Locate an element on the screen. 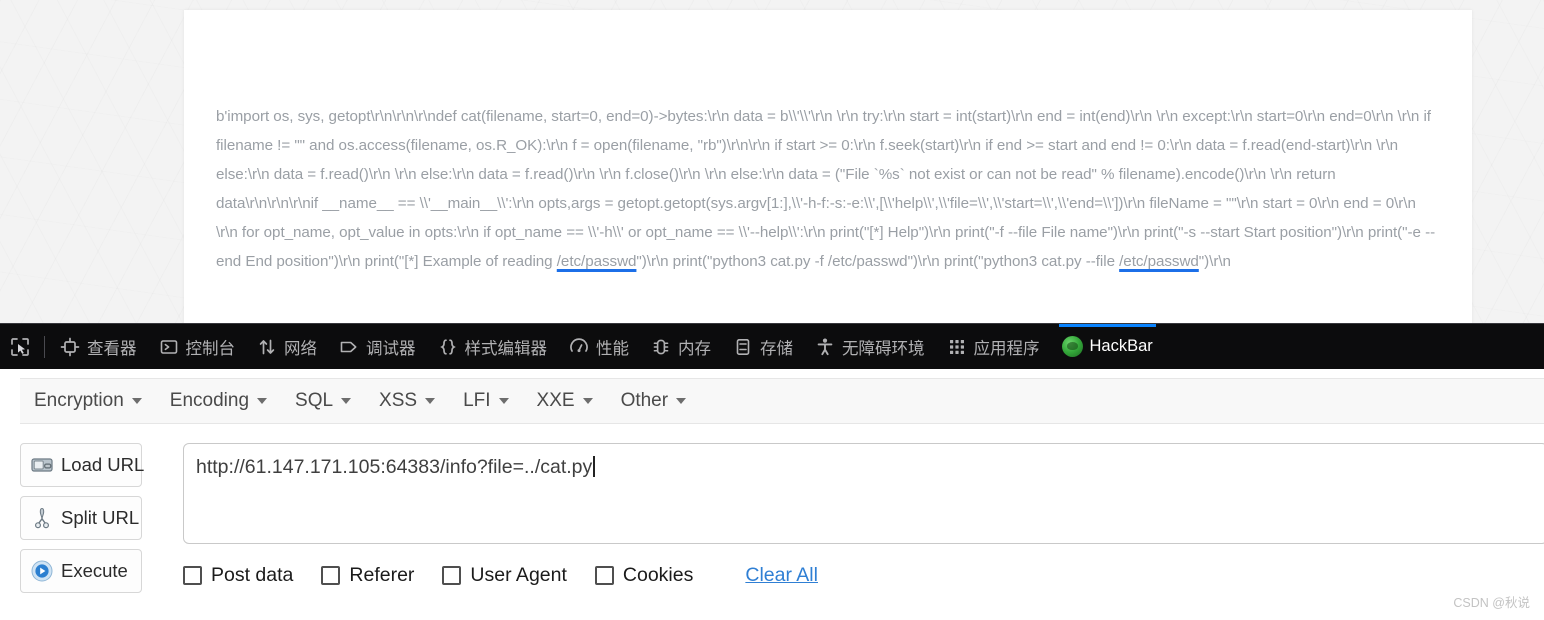 The image size is (1544, 620). menu-label: Other is located at coordinates (644, 400).